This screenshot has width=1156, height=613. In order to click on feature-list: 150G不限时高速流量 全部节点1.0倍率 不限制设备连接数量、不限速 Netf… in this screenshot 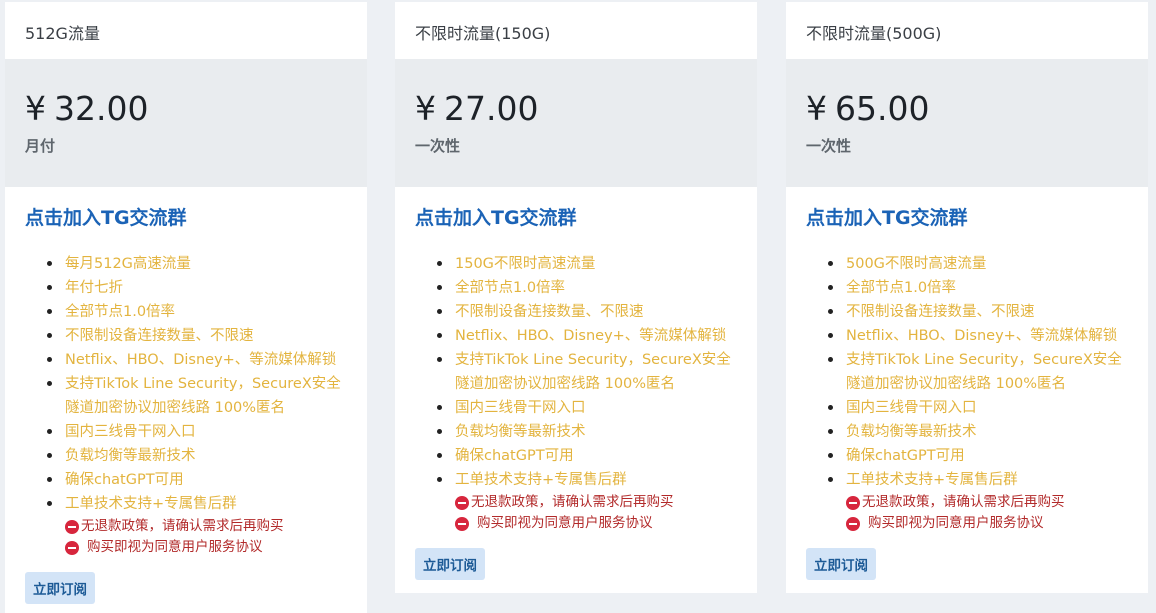, I will do `click(576, 372)`.